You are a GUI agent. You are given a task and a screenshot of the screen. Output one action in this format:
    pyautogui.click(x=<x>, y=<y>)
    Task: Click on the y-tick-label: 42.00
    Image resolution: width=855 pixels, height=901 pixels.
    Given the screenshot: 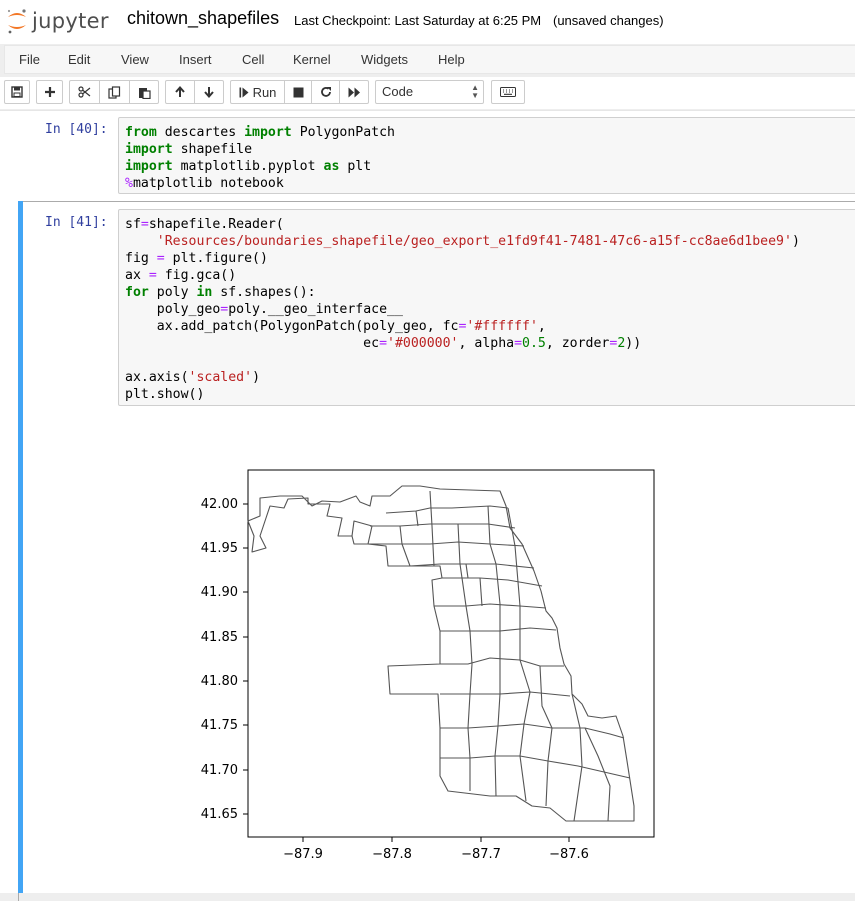 What is the action you would take?
    pyautogui.click(x=219, y=504)
    